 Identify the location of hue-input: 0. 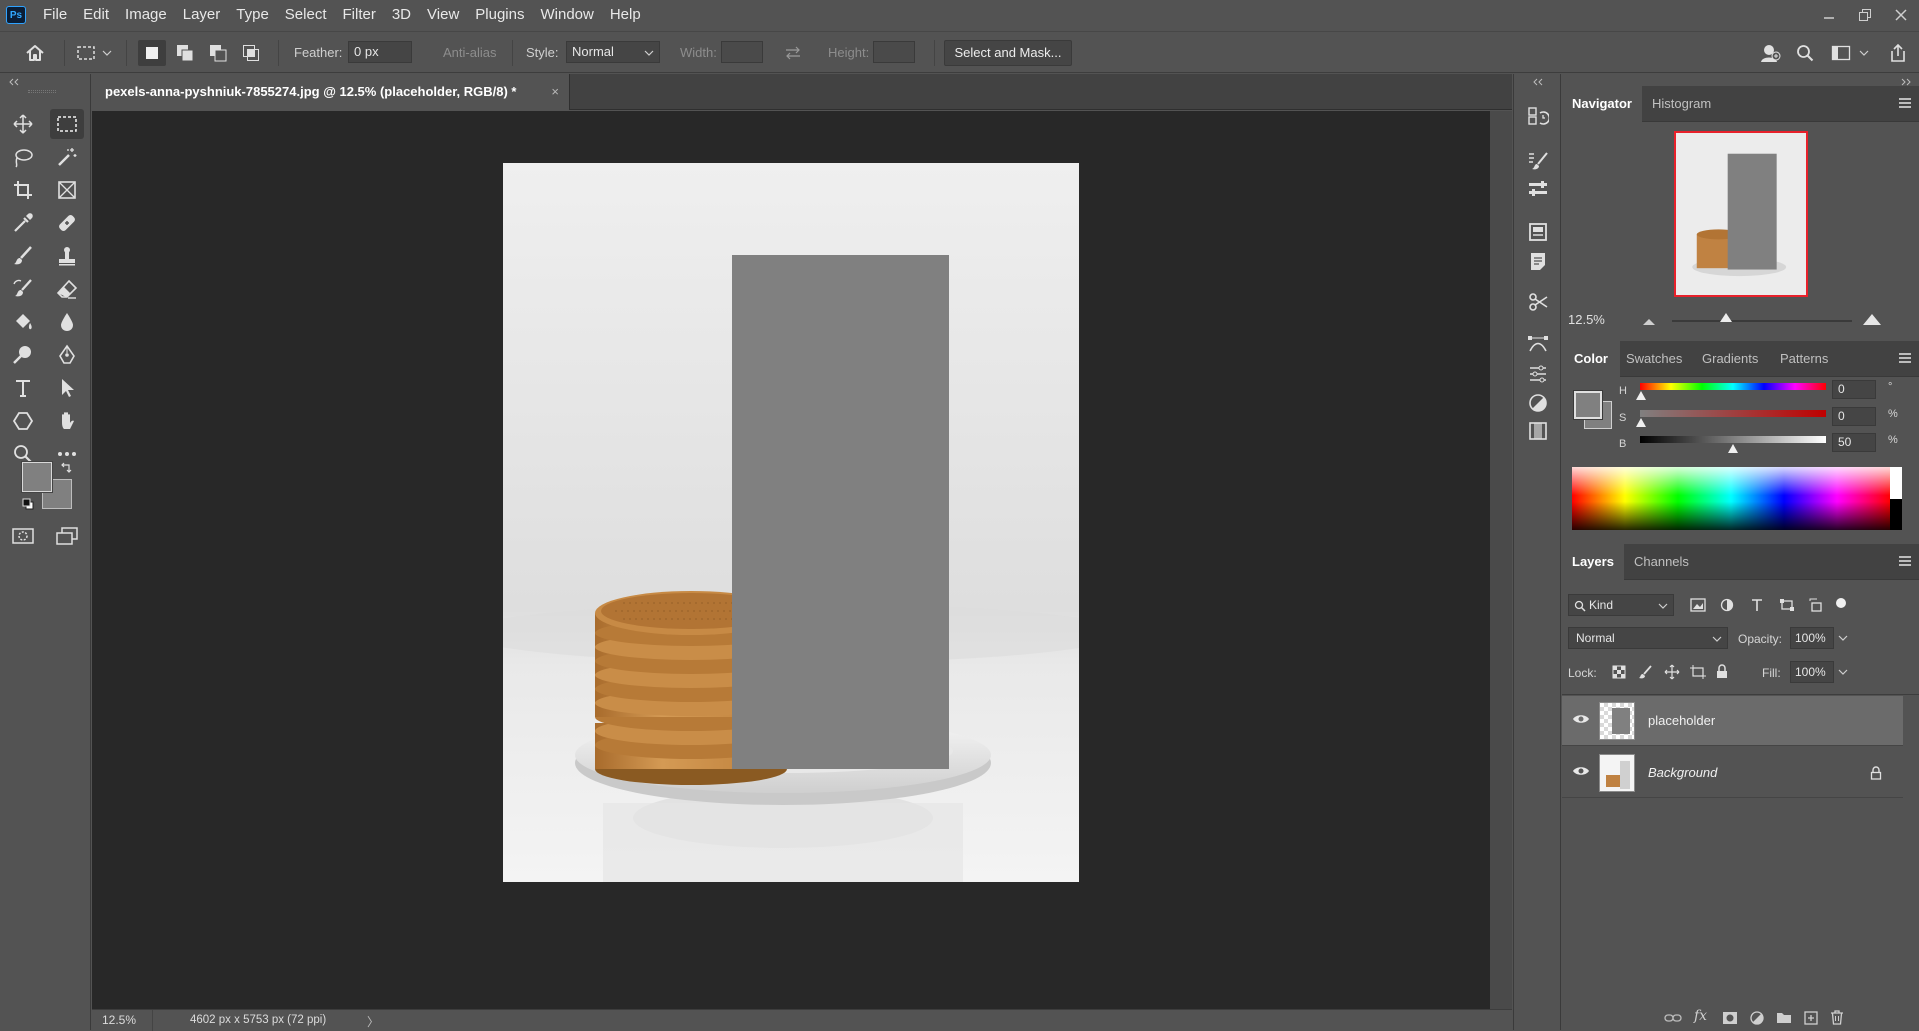
(1854, 389).